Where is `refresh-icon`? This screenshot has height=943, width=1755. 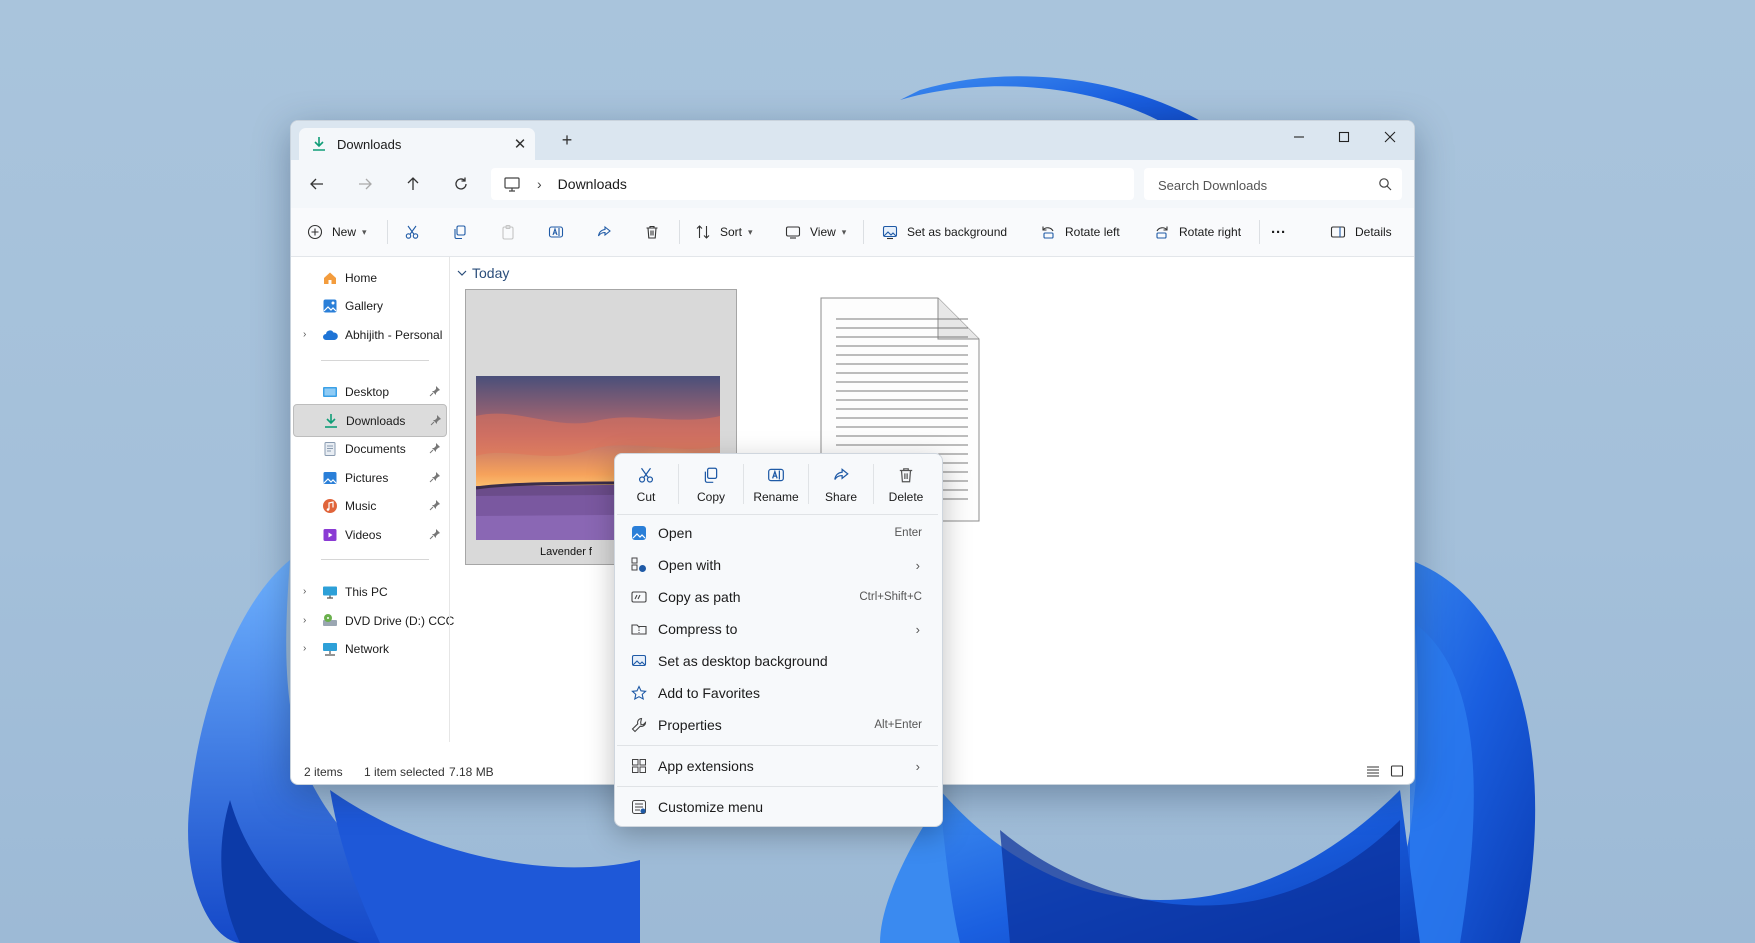 refresh-icon is located at coordinates (461, 183).